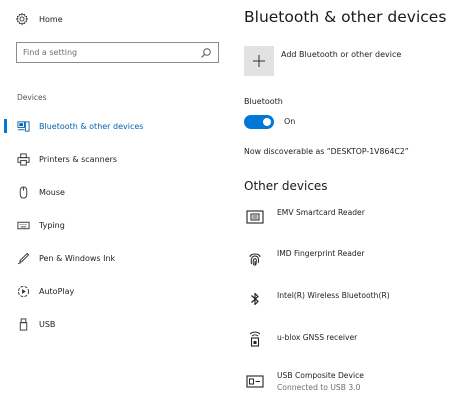  Describe the element at coordinates (317, 337) in the screenshot. I see `device-name: u-blox GNSS receiver` at that location.